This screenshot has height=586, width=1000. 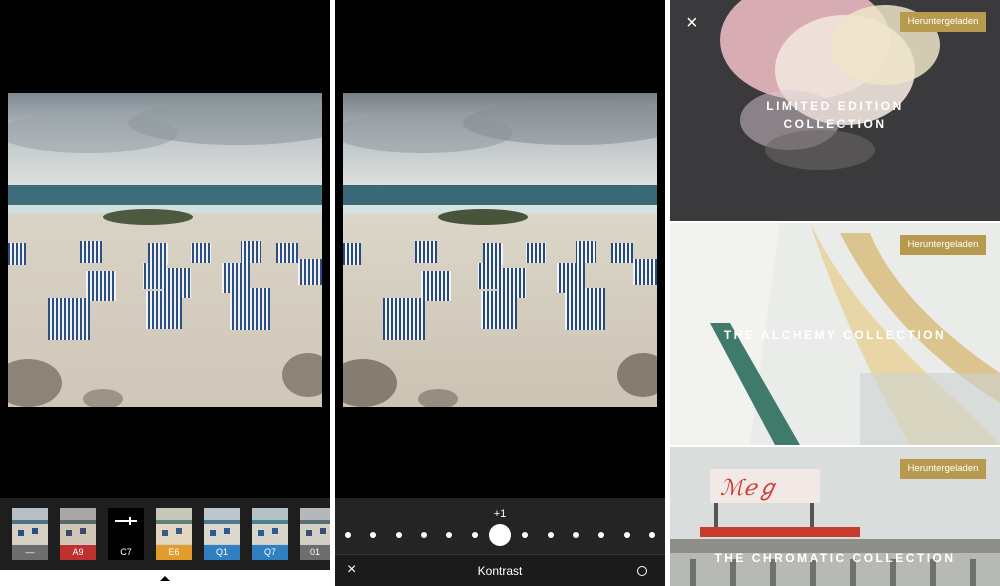 I want to click on filter-thumbnail-selected: C7, so click(x=126, y=534).